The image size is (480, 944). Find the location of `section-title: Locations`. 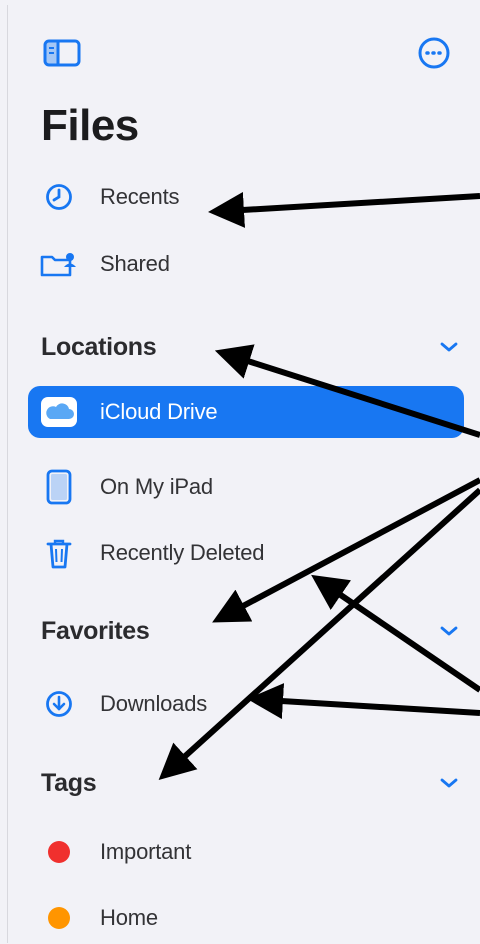

section-title: Locations is located at coordinates (99, 346).